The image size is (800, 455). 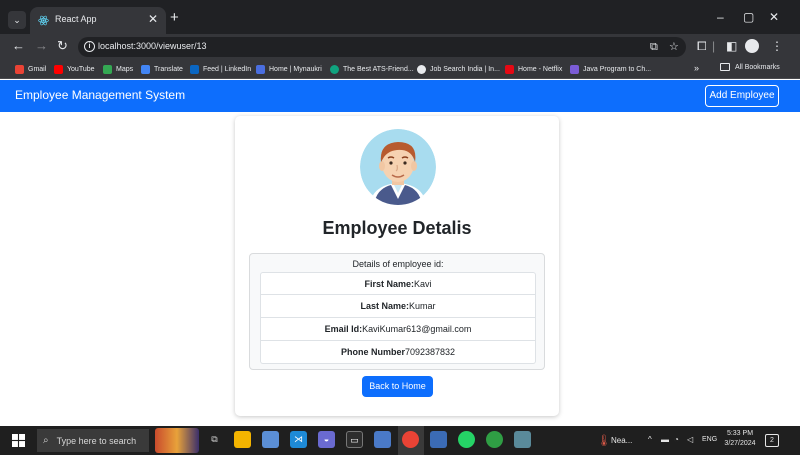 What do you see at coordinates (389, 284) in the screenshot?
I see `field-label: First Name:` at bounding box center [389, 284].